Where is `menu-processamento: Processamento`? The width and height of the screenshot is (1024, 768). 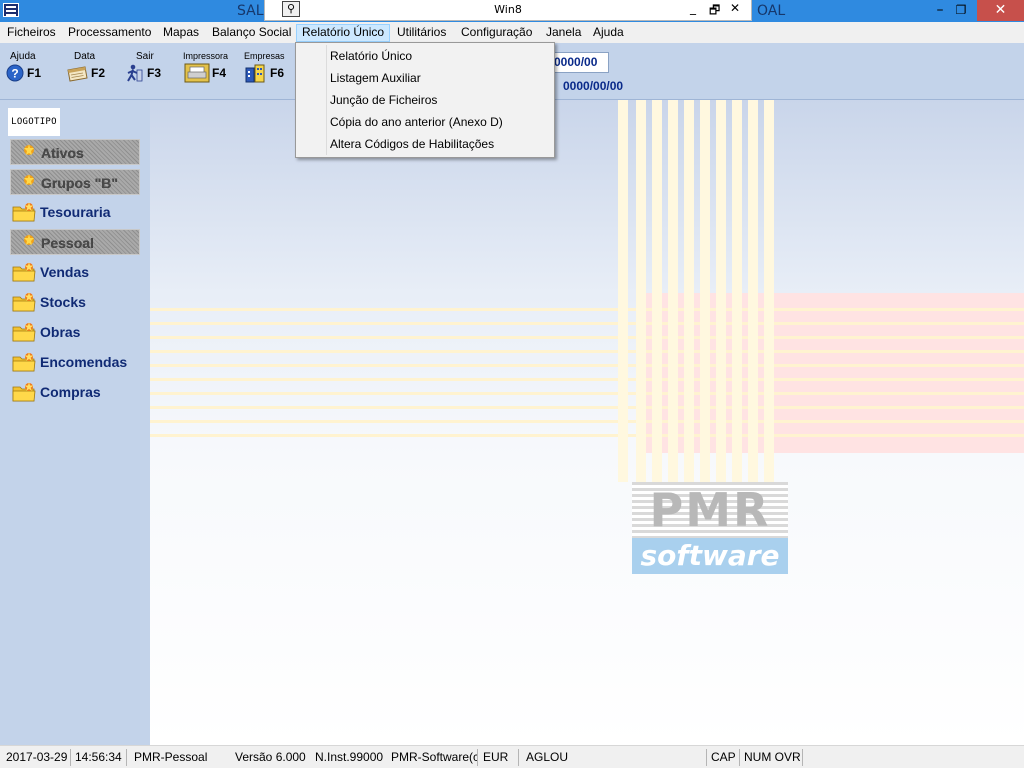 menu-processamento: Processamento is located at coordinates (109, 33).